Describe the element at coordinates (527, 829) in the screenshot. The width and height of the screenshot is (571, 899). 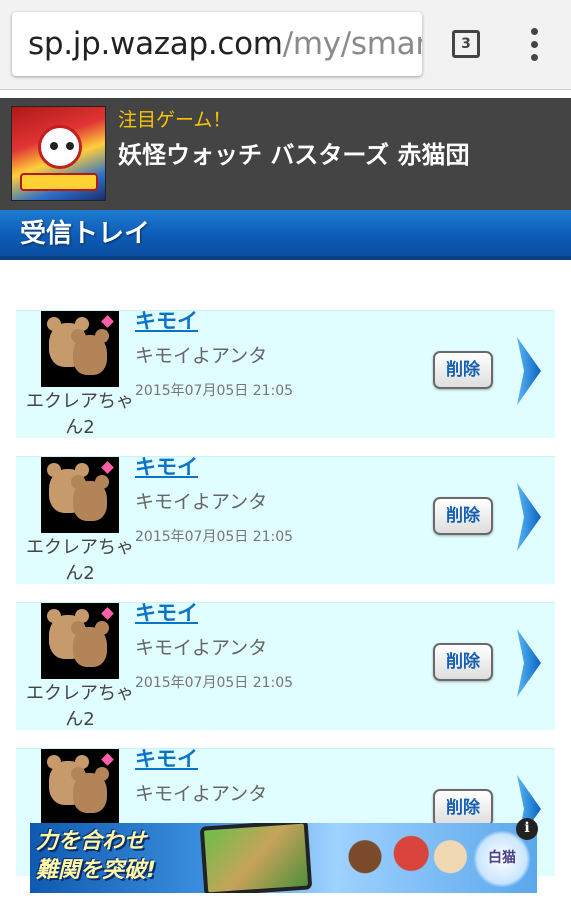
I see `info-icon: i` at that location.